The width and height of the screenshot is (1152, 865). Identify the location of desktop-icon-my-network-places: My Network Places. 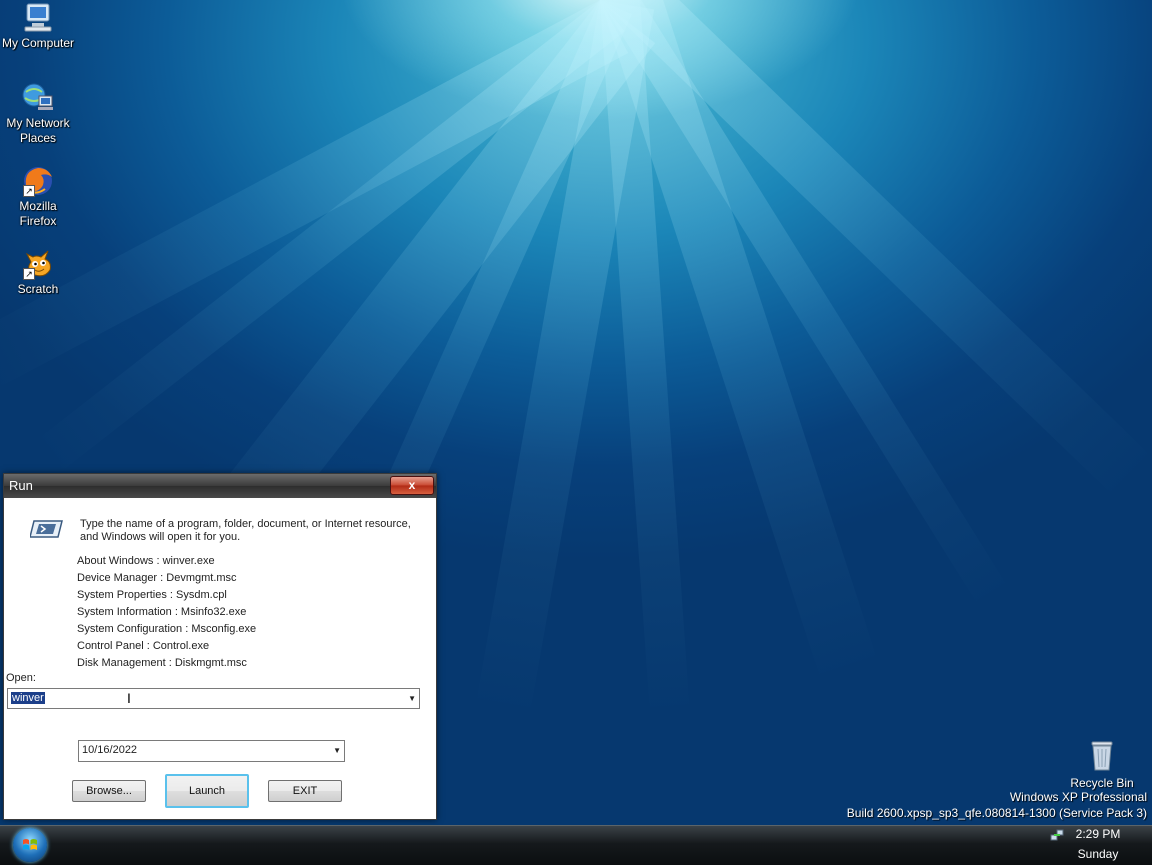
(38, 114).